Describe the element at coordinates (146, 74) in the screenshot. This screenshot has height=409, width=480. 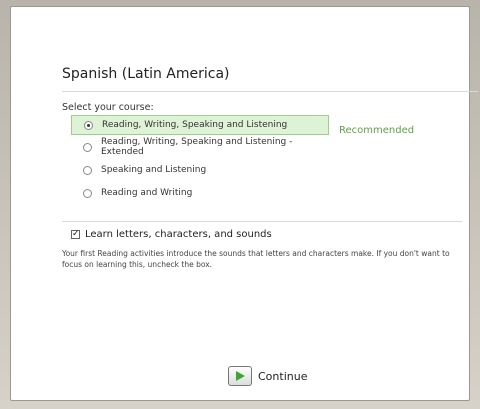
I see `page-title: Spanish (Latin America)` at that location.